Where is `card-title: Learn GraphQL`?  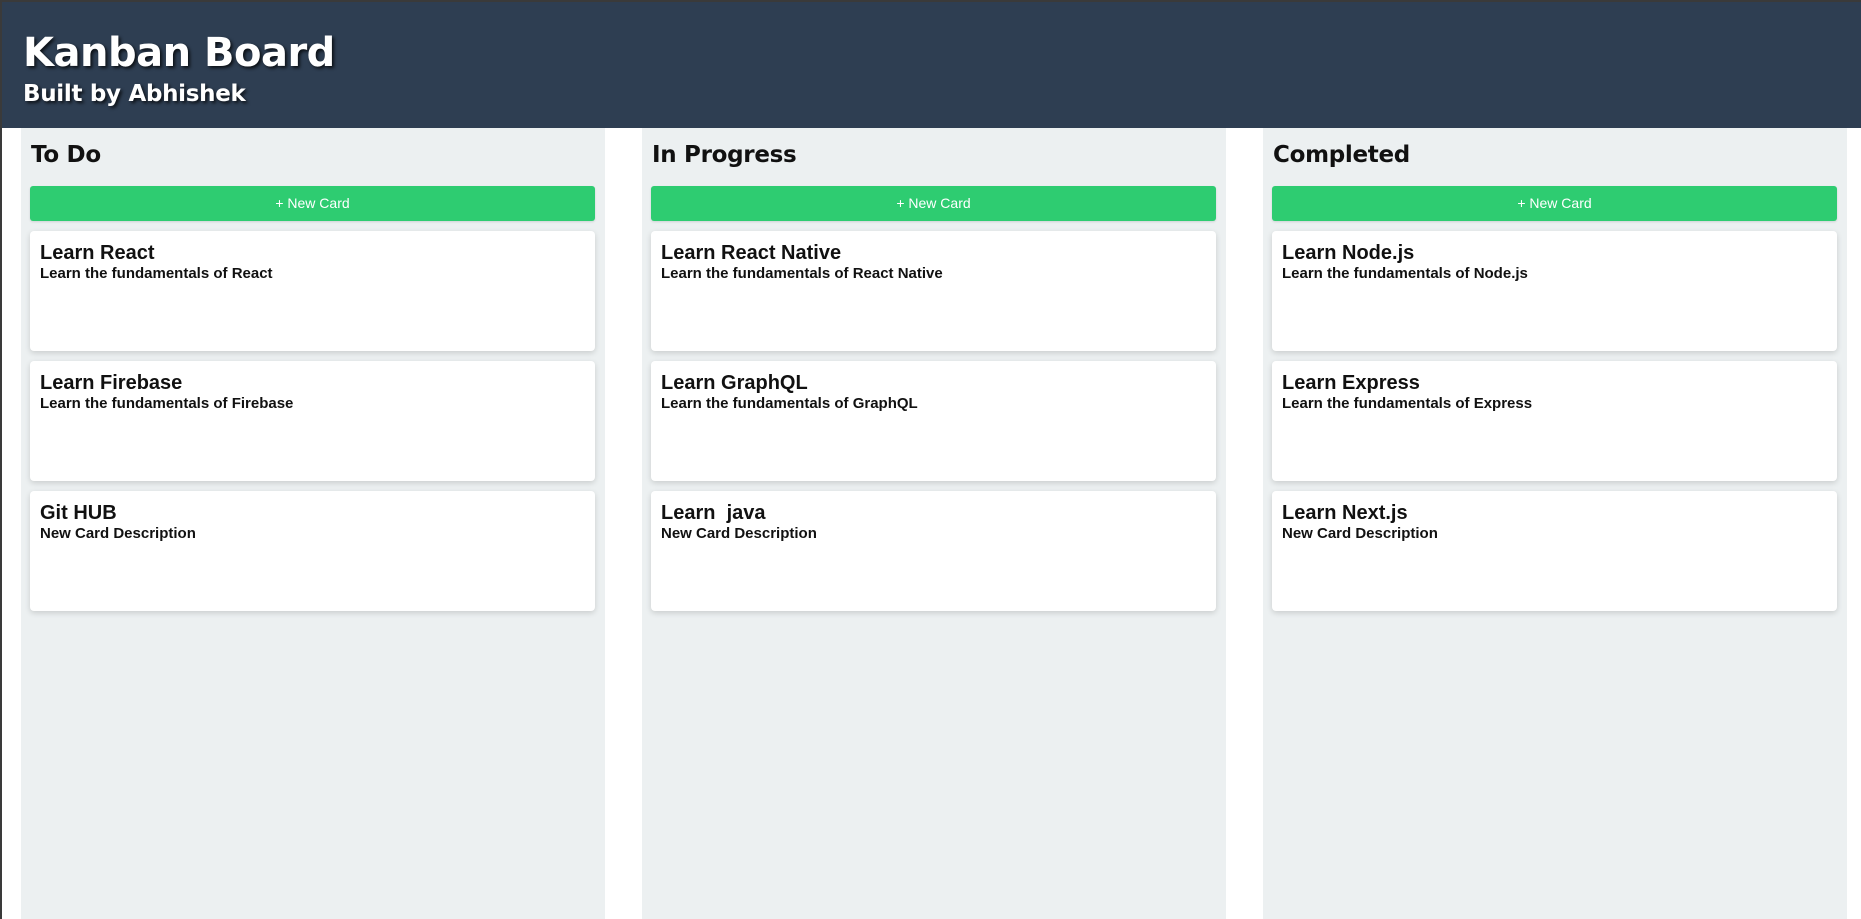
card-title: Learn GraphQL is located at coordinates (734, 383).